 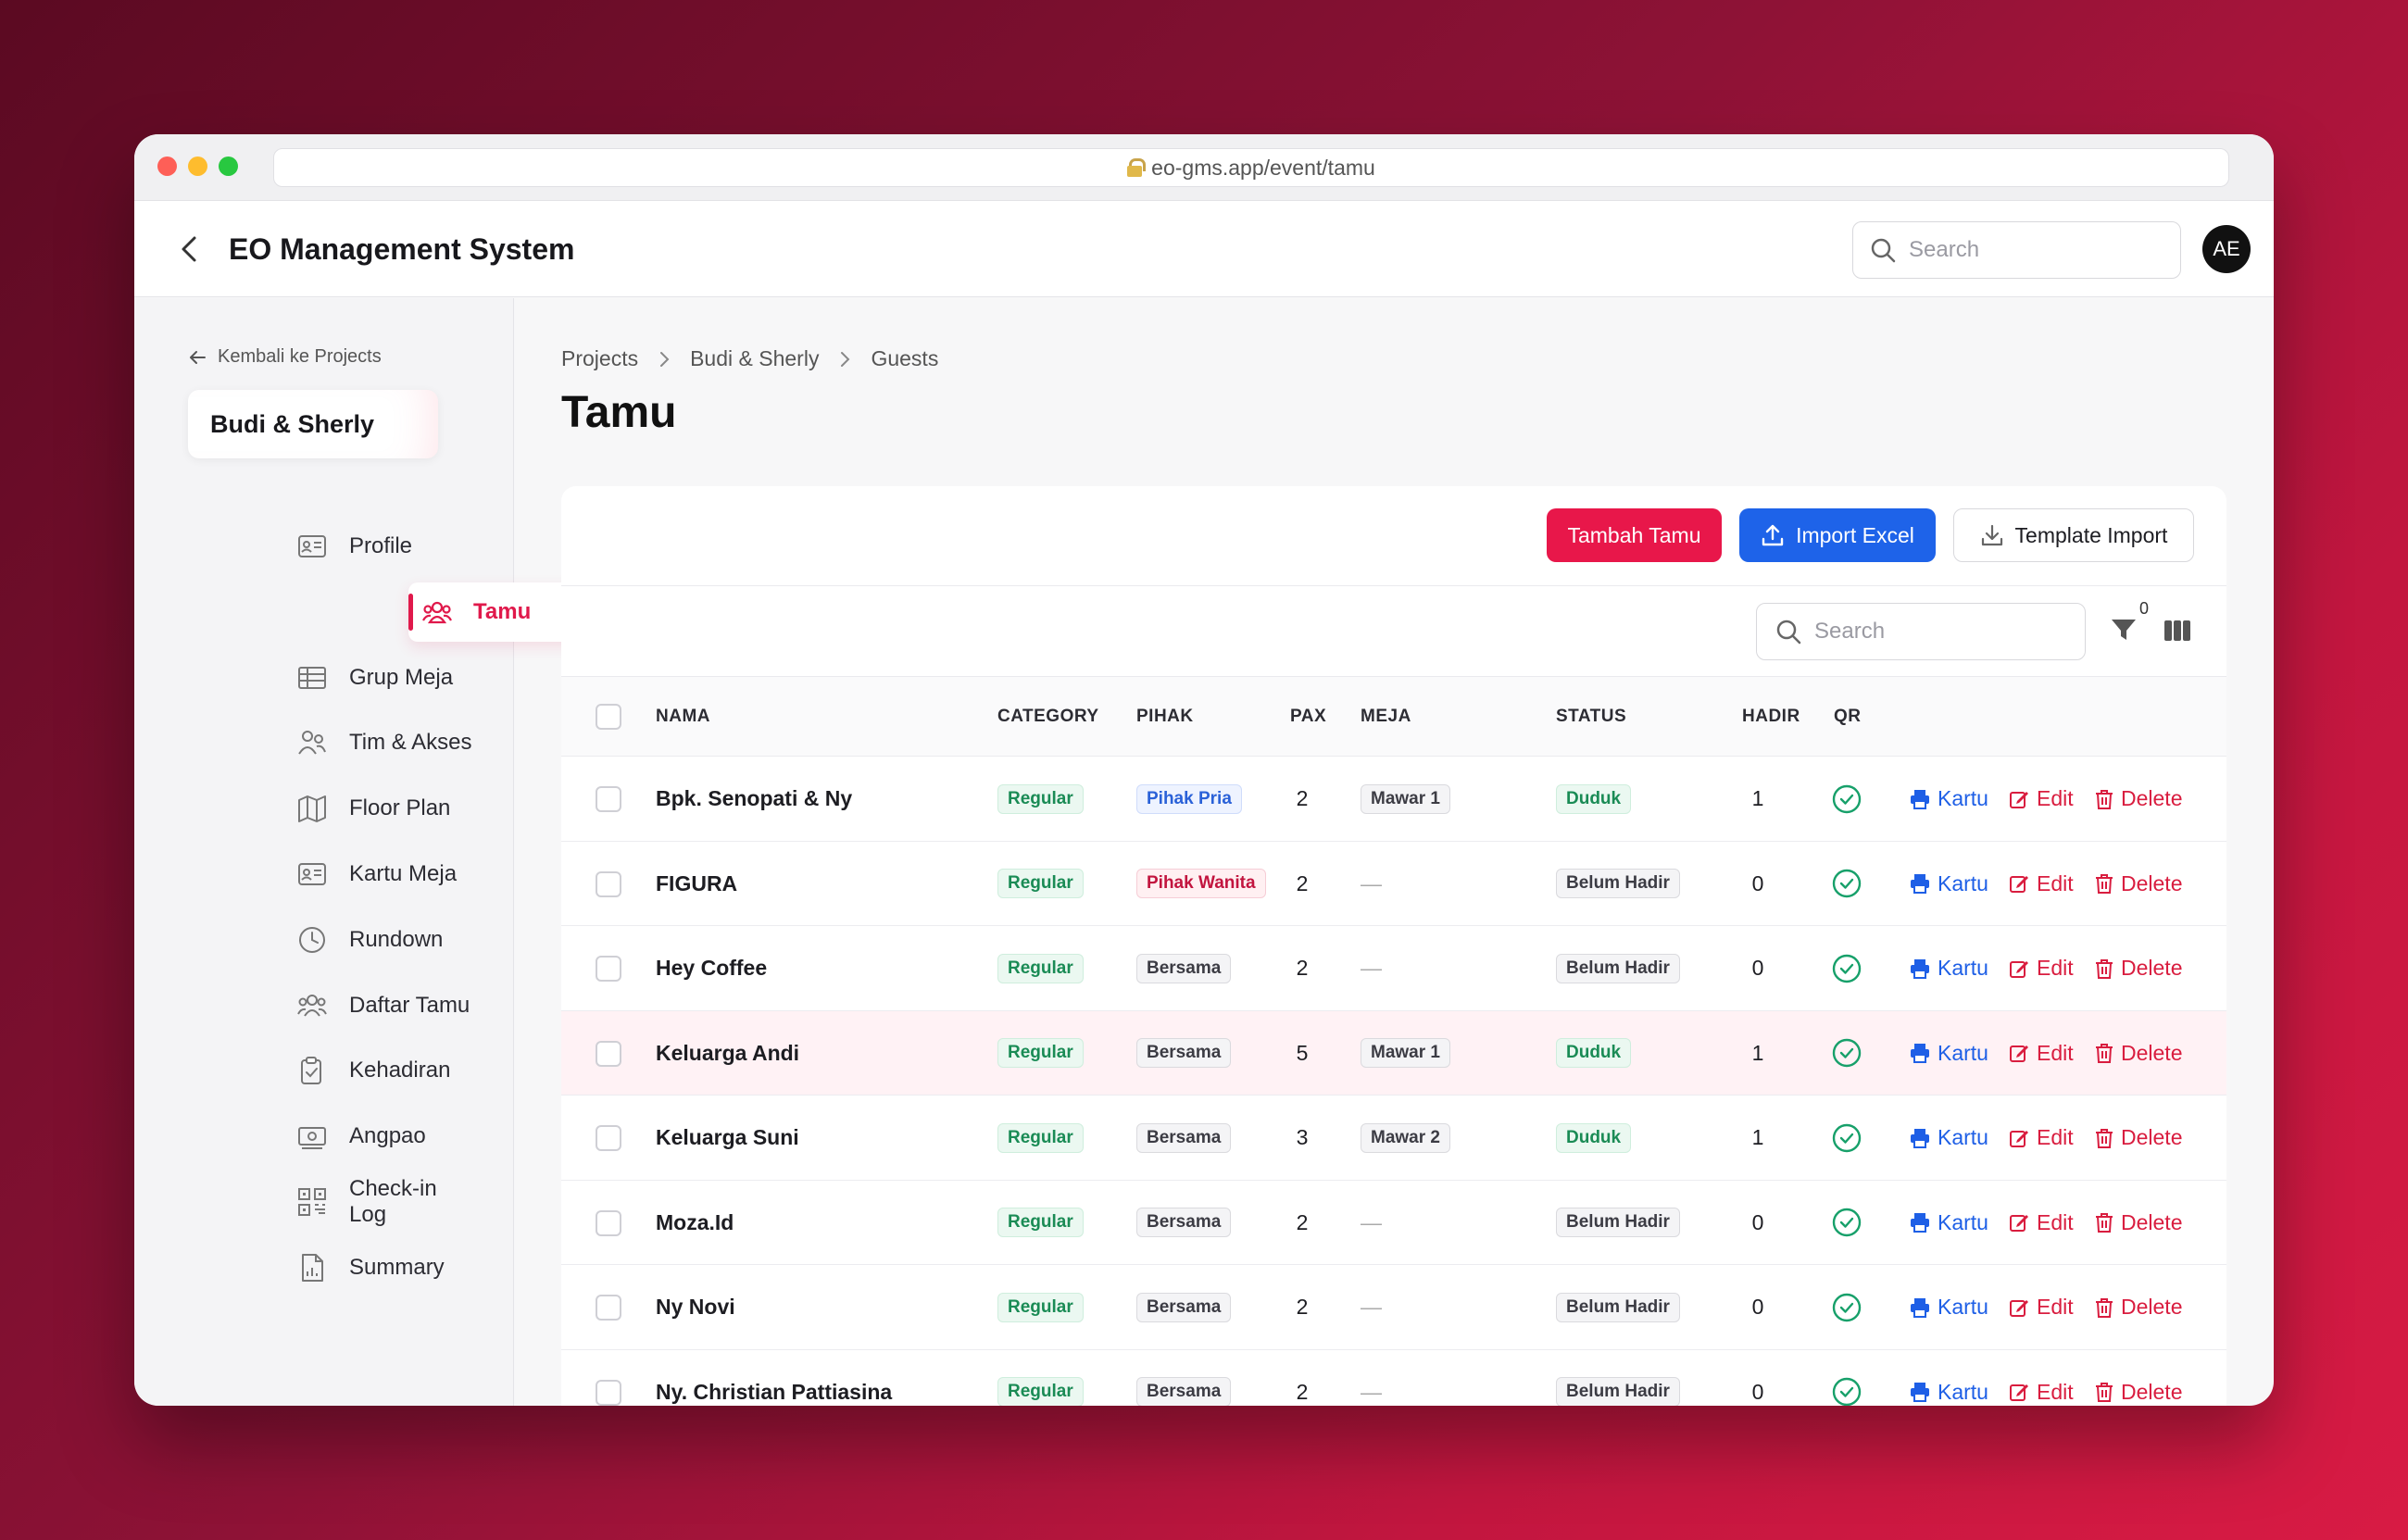 What do you see at coordinates (228, 166) in the screenshot?
I see `maximize-window-button` at bounding box center [228, 166].